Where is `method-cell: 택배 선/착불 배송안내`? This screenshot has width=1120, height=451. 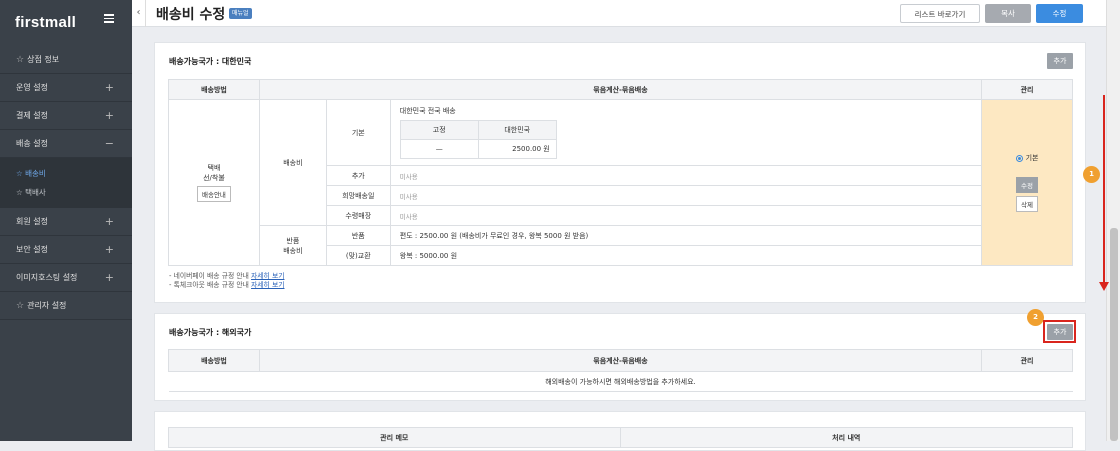 method-cell: 택배 선/착불 배송안내 is located at coordinates (214, 182).